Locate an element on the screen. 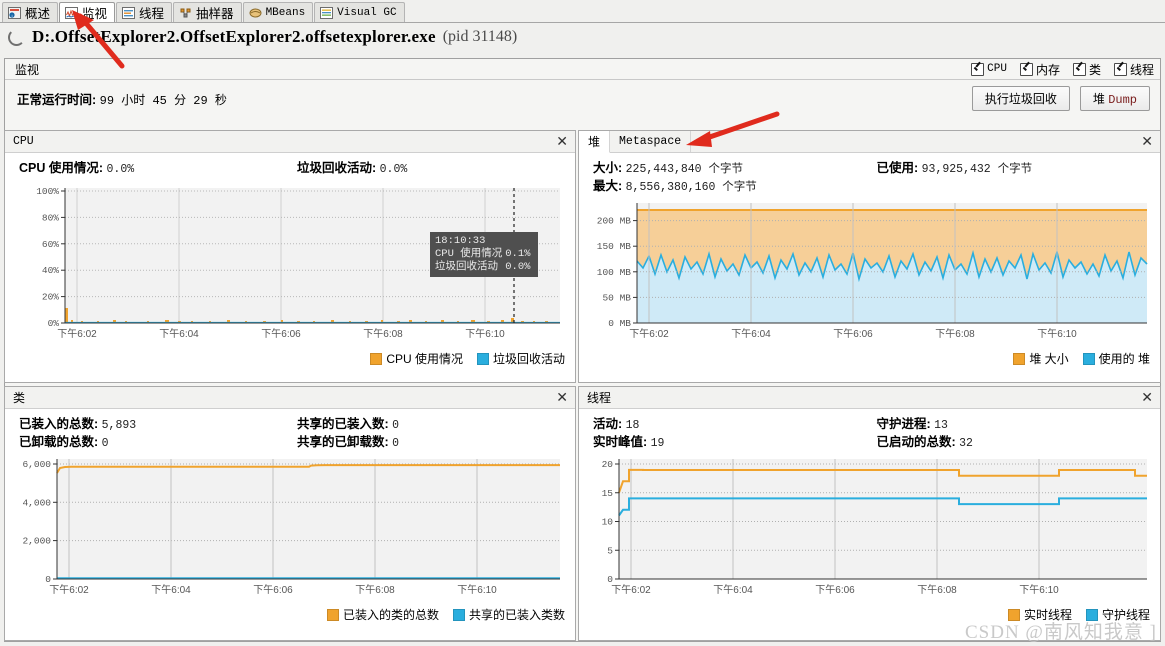 This screenshot has width=1165, height=646. stat-label: 最大: is located at coordinates (608, 186).